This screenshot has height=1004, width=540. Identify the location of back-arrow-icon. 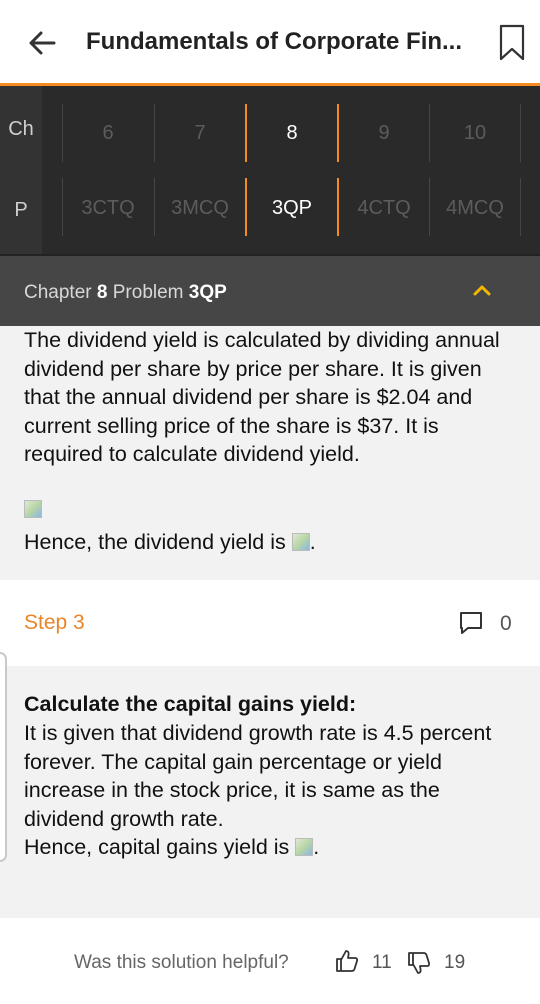
(42, 43).